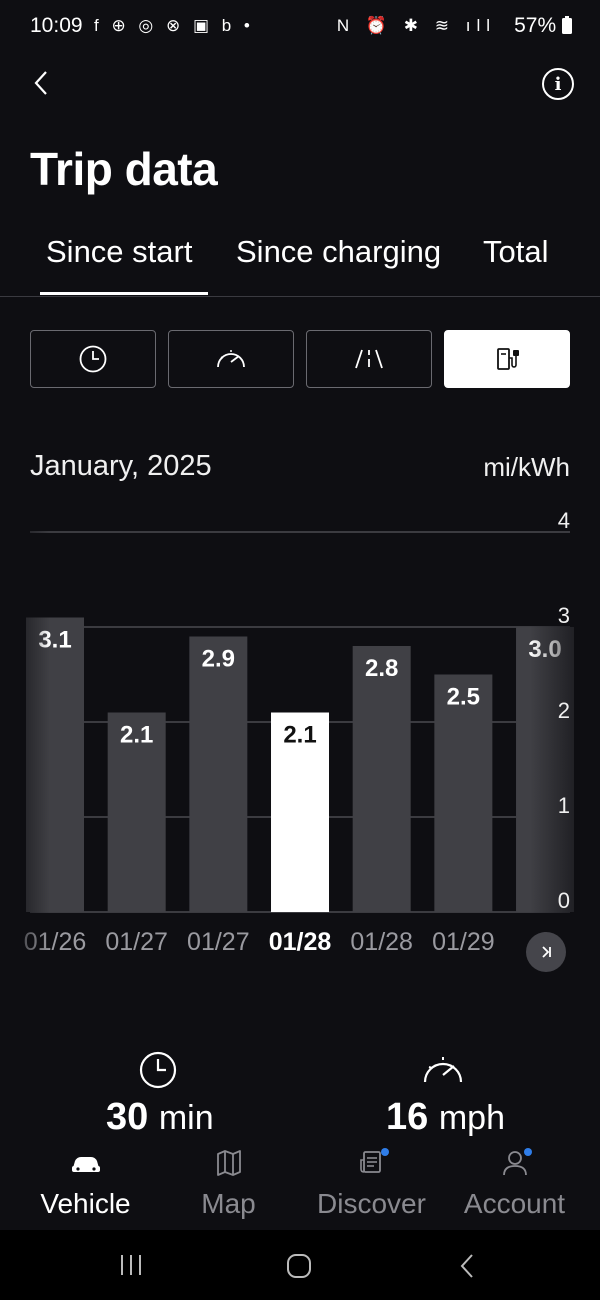 The height and width of the screenshot is (1300, 600). What do you see at coordinates (514, 1184) in the screenshot?
I see `nav-account: Account` at bounding box center [514, 1184].